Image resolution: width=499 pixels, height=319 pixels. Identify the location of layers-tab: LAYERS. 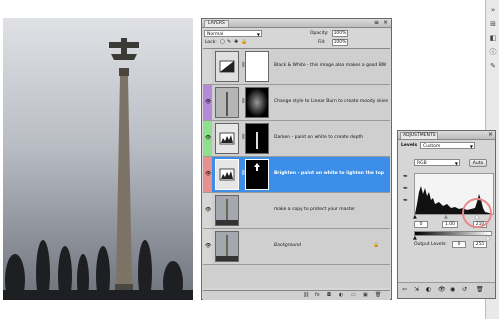
(216, 23).